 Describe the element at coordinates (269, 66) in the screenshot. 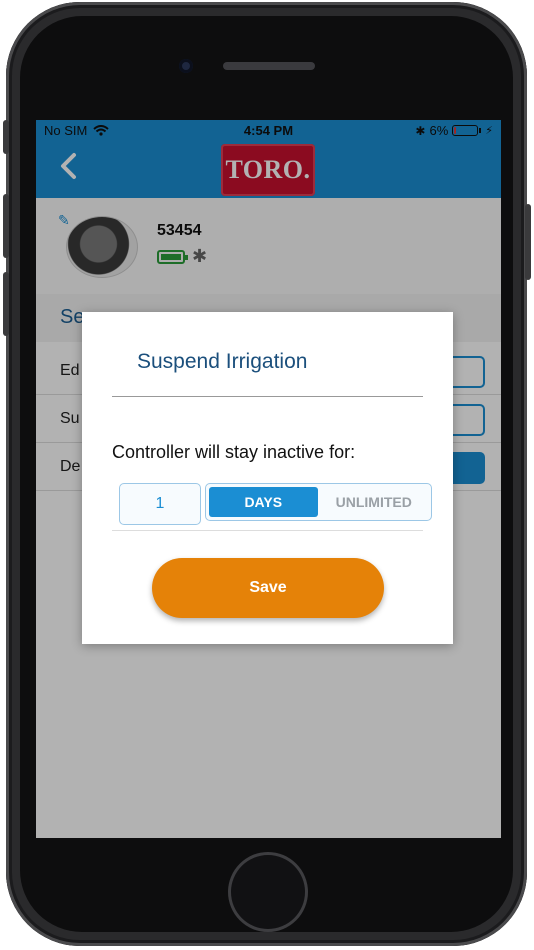

I see `earpiece-speaker` at that location.